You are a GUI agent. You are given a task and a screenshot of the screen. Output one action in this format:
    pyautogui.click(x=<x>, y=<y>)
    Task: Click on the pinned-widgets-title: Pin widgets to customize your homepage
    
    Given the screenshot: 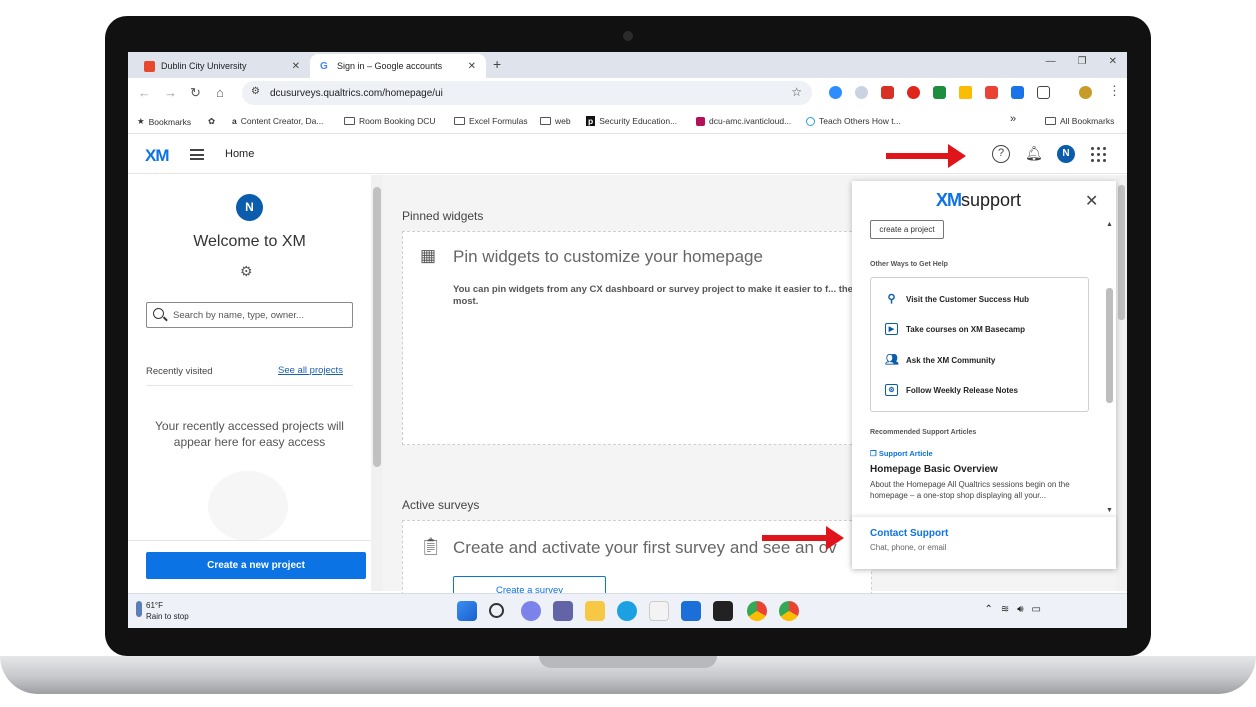 What is the action you would take?
    pyautogui.click(x=608, y=256)
    